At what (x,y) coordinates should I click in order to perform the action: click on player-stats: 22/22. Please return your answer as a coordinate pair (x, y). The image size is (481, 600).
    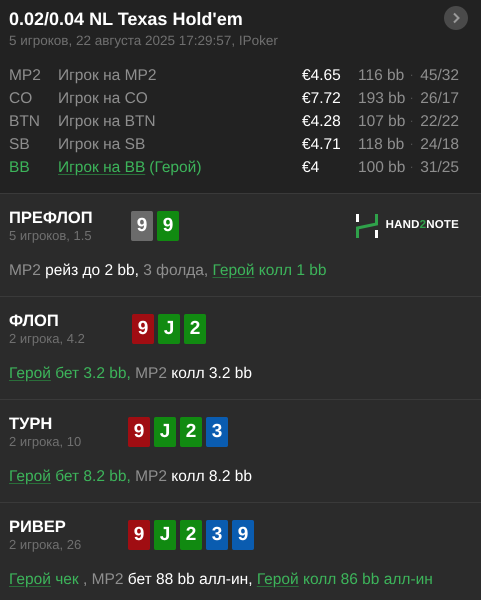
    Looking at the image, I should click on (440, 122).